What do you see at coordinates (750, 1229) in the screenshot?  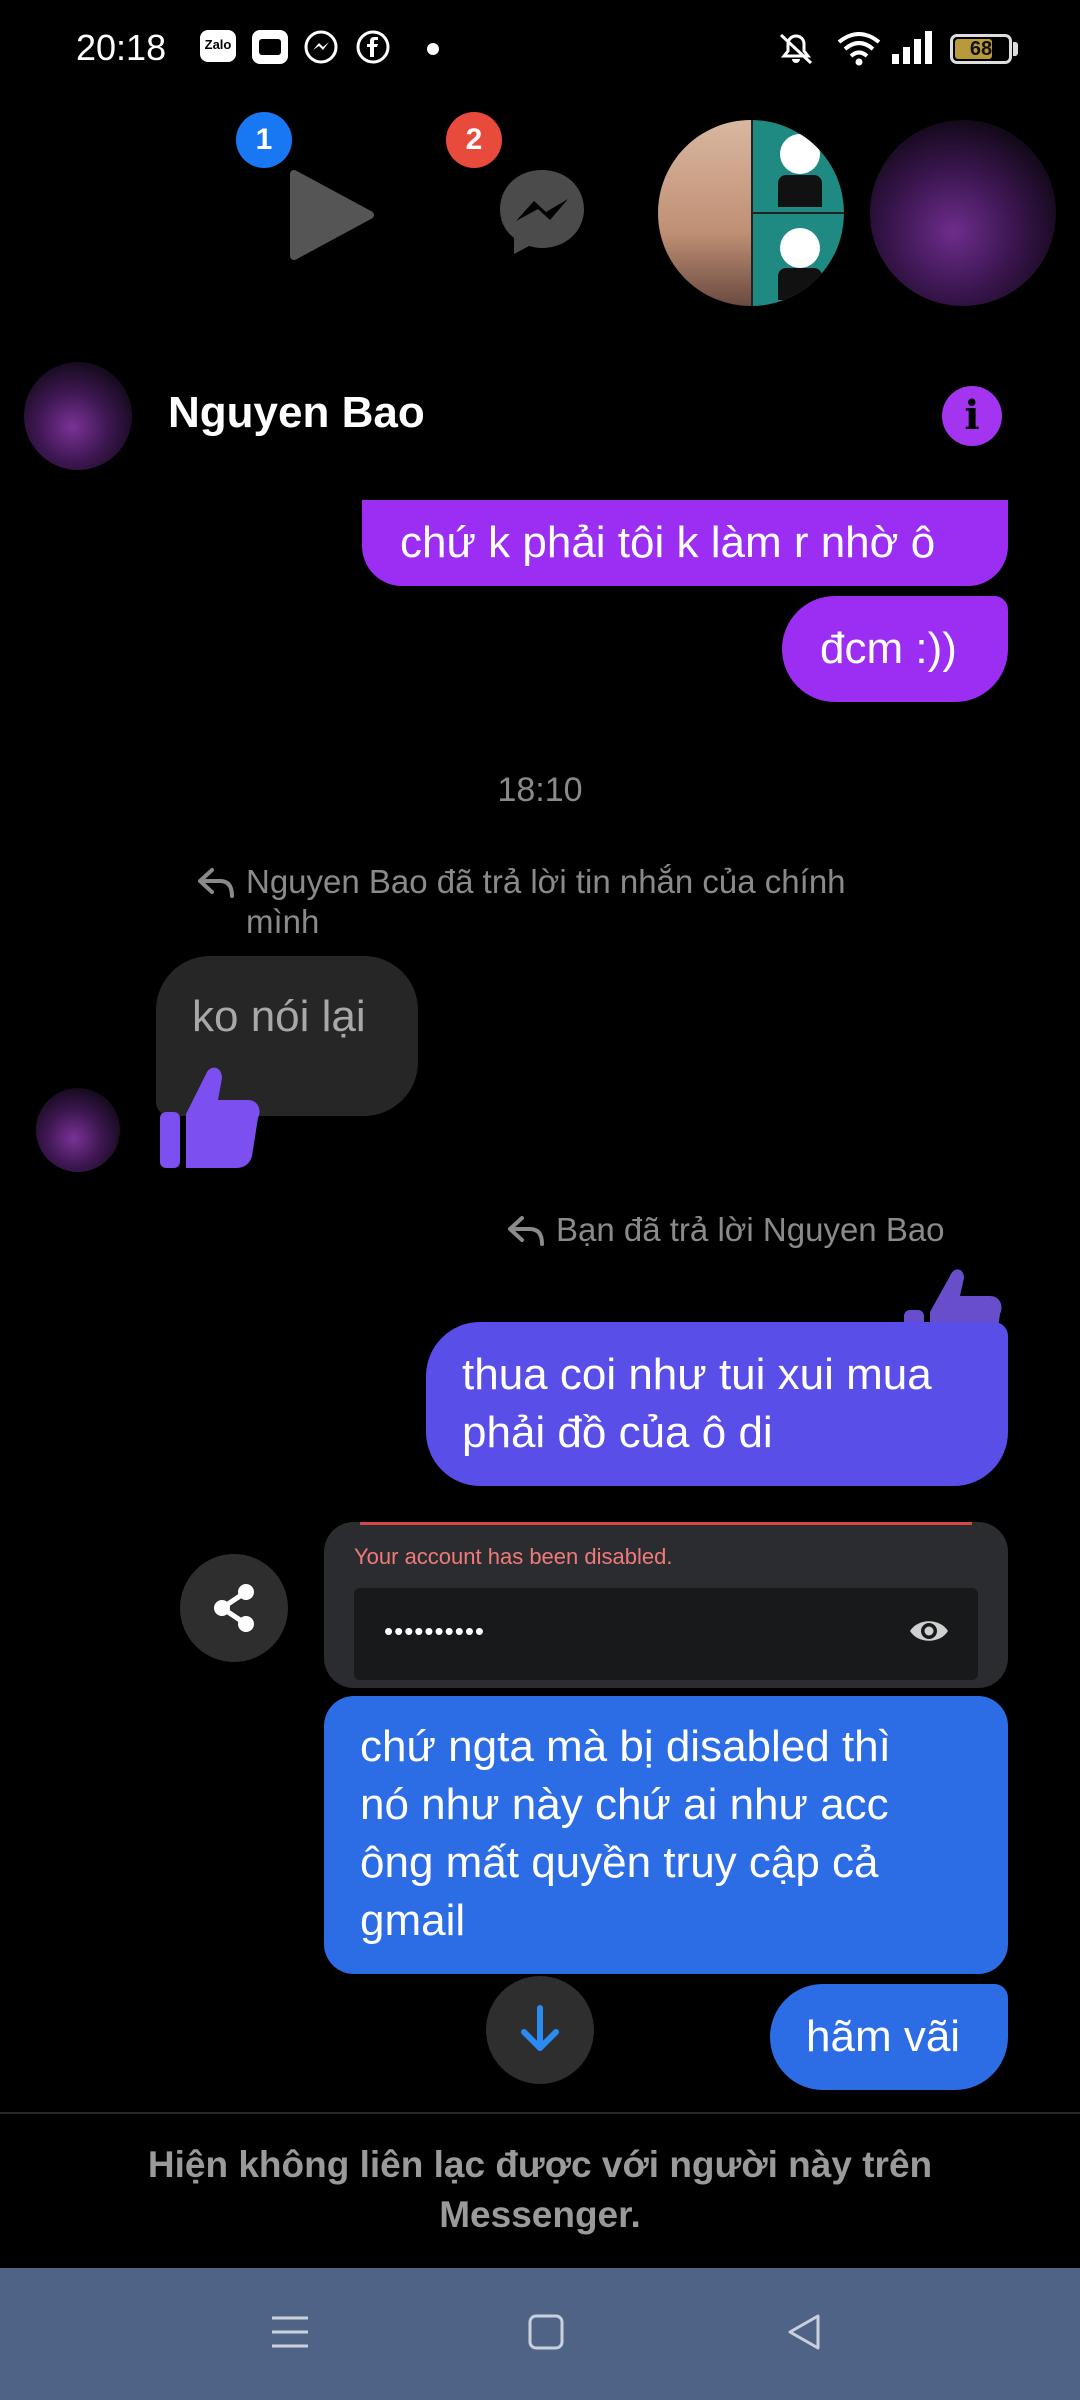 I see `reply-note: Bạn đã trả lời Nguyen Bao` at bounding box center [750, 1229].